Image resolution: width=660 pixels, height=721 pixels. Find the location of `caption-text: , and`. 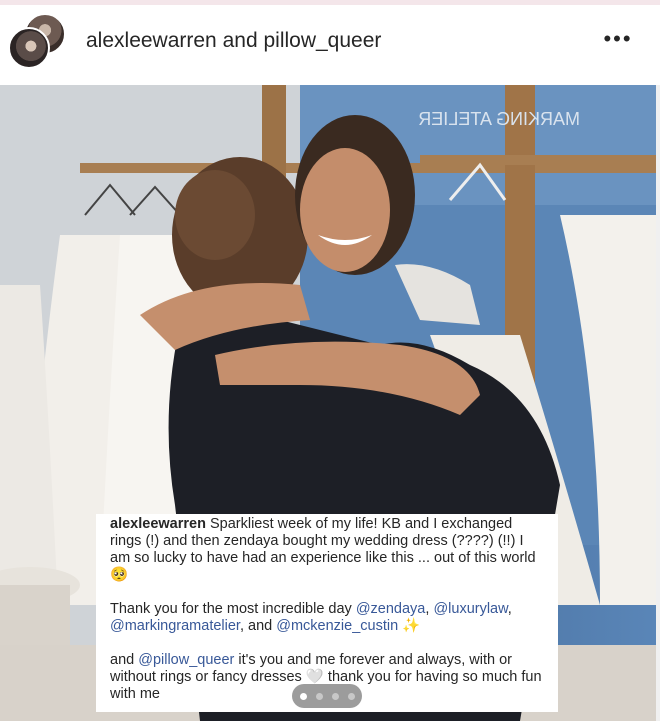

caption-text: , and is located at coordinates (258, 626).